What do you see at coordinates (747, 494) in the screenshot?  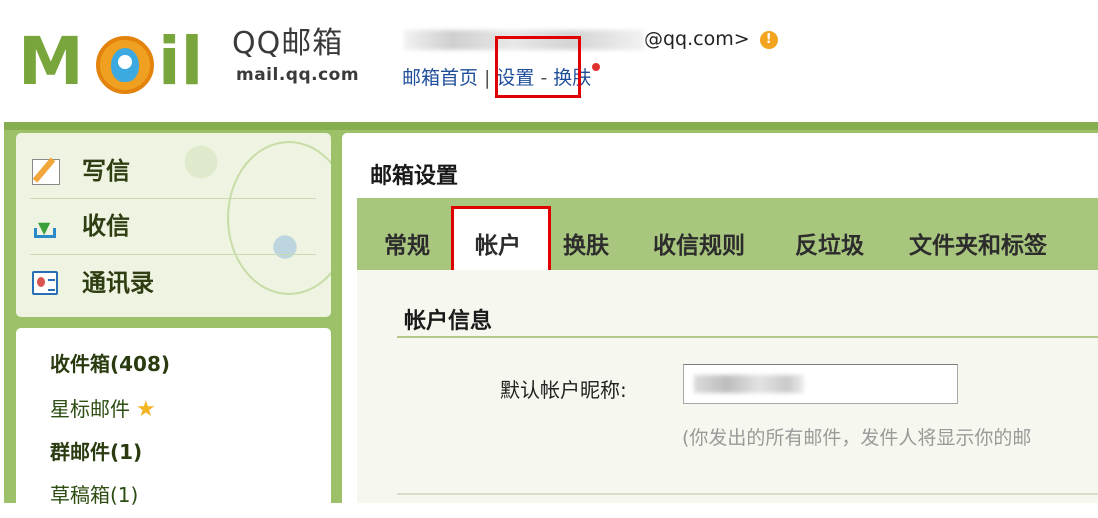 I see `section-bottom-divider` at bounding box center [747, 494].